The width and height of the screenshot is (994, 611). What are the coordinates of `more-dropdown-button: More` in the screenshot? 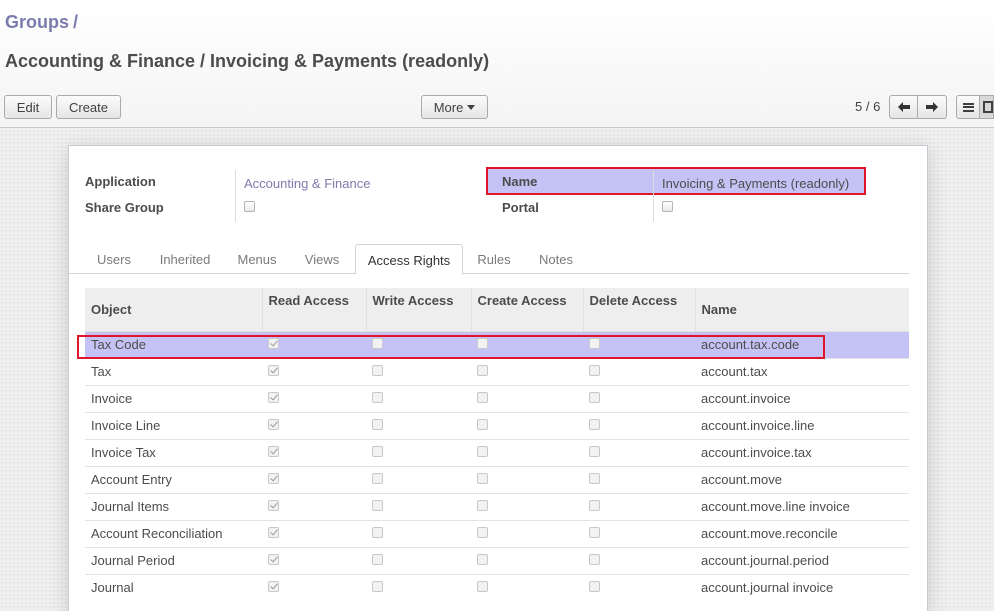 It's located at (454, 107).